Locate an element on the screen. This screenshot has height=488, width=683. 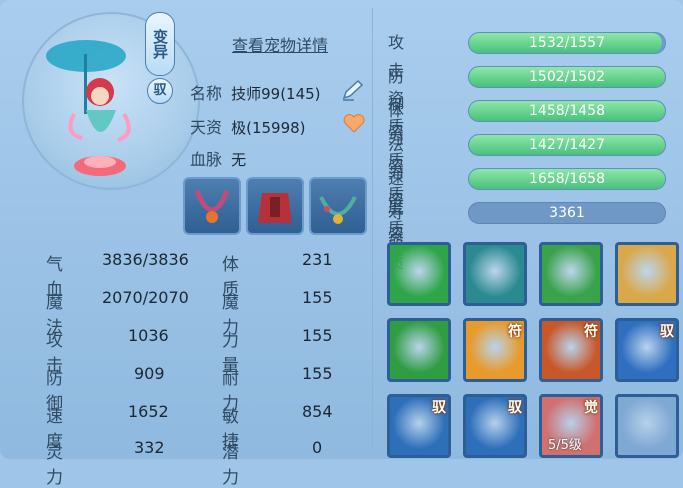
aptitude-bar: 1658/1658 is located at coordinates (567, 179).